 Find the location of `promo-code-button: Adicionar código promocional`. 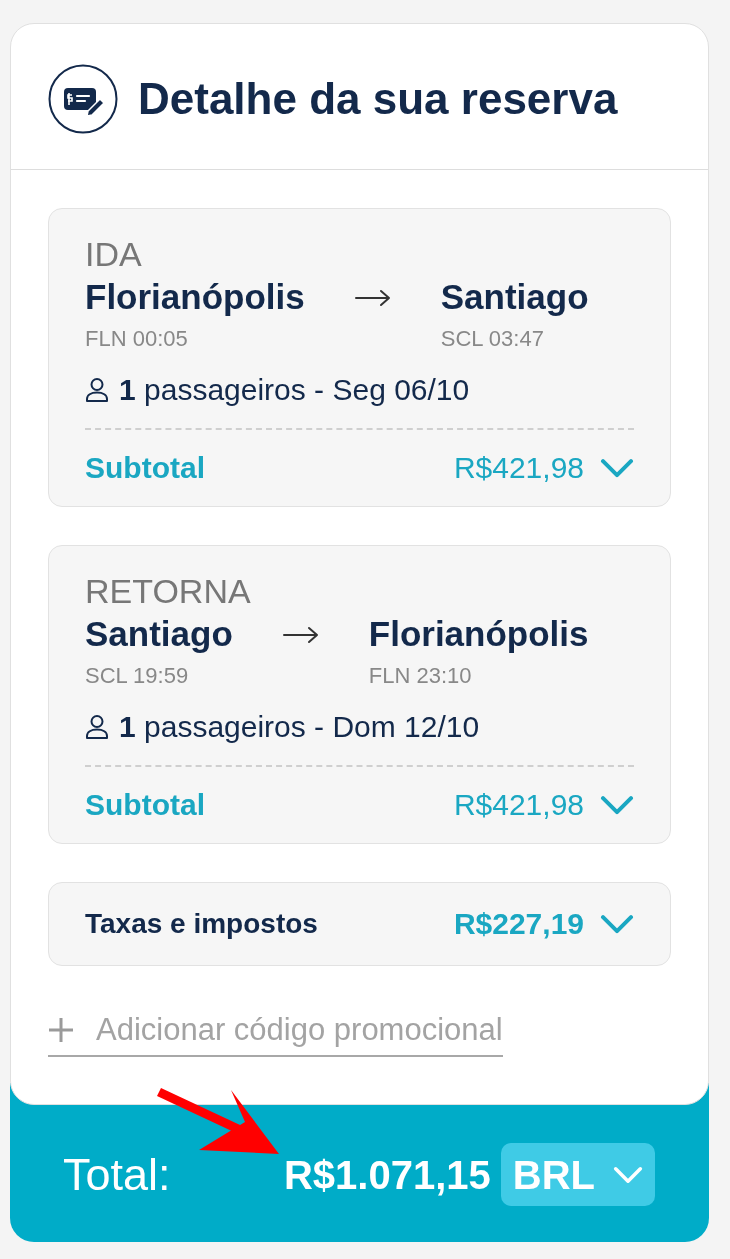

promo-code-button: Adicionar código promocional is located at coordinates (275, 1035).